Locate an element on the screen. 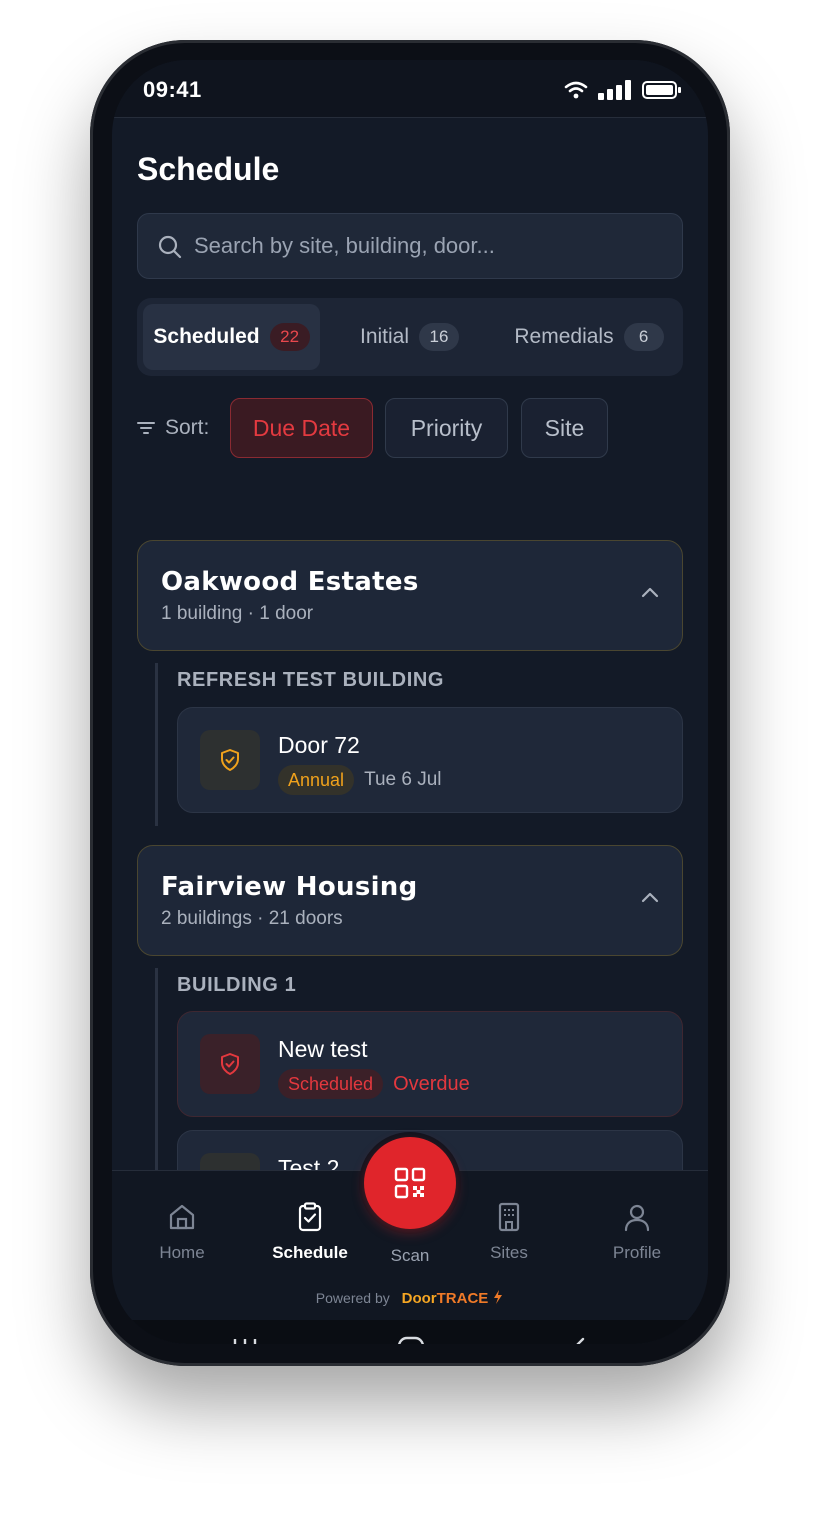  nav-label: Home is located at coordinates (182, 1252).